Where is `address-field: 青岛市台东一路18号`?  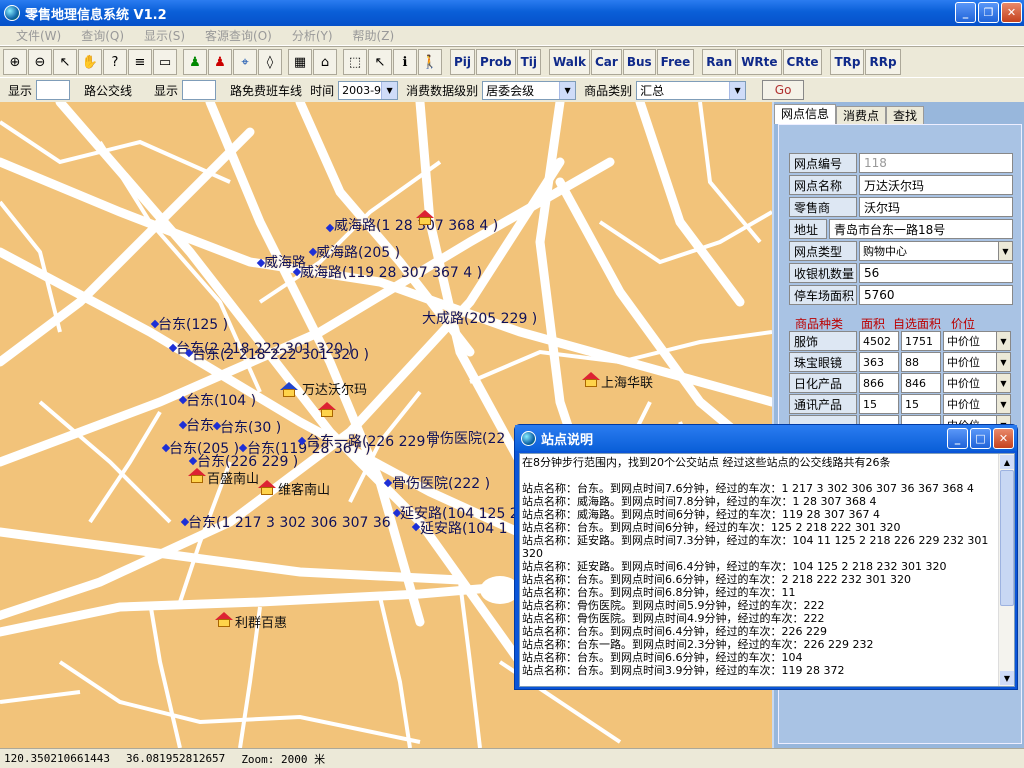 address-field: 青岛市台东一路18号 is located at coordinates (921, 229).